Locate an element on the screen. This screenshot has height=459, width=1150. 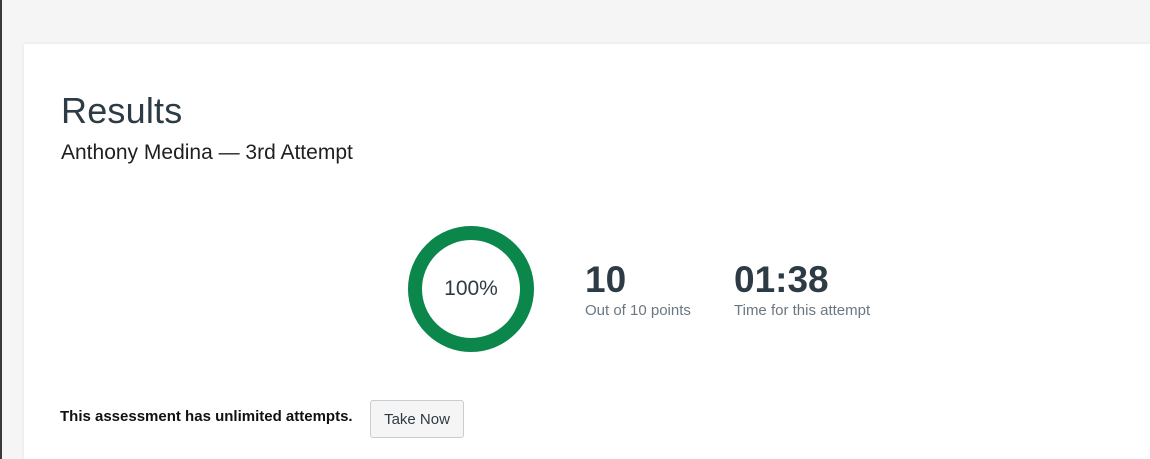
score-percent: 100% is located at coordinates (471, 288).